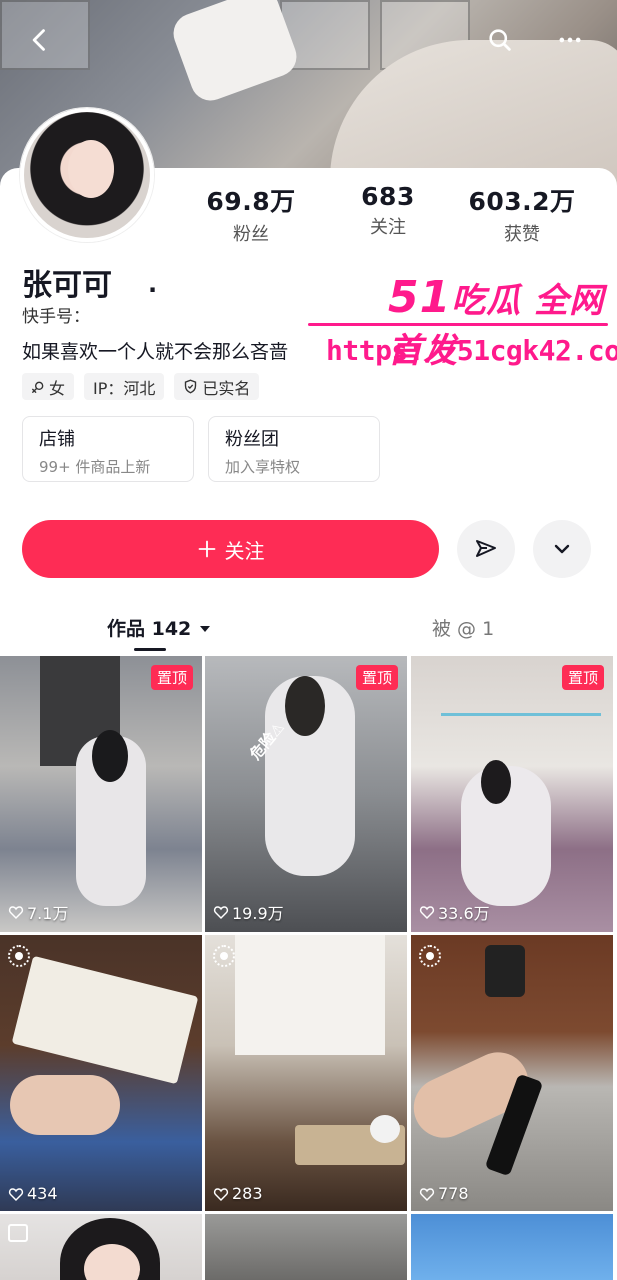 The image size is (617, 1280). Describe the element at coordinates (251, 234) in the screenshot. I see `stat-label: 粉丝` at that location.